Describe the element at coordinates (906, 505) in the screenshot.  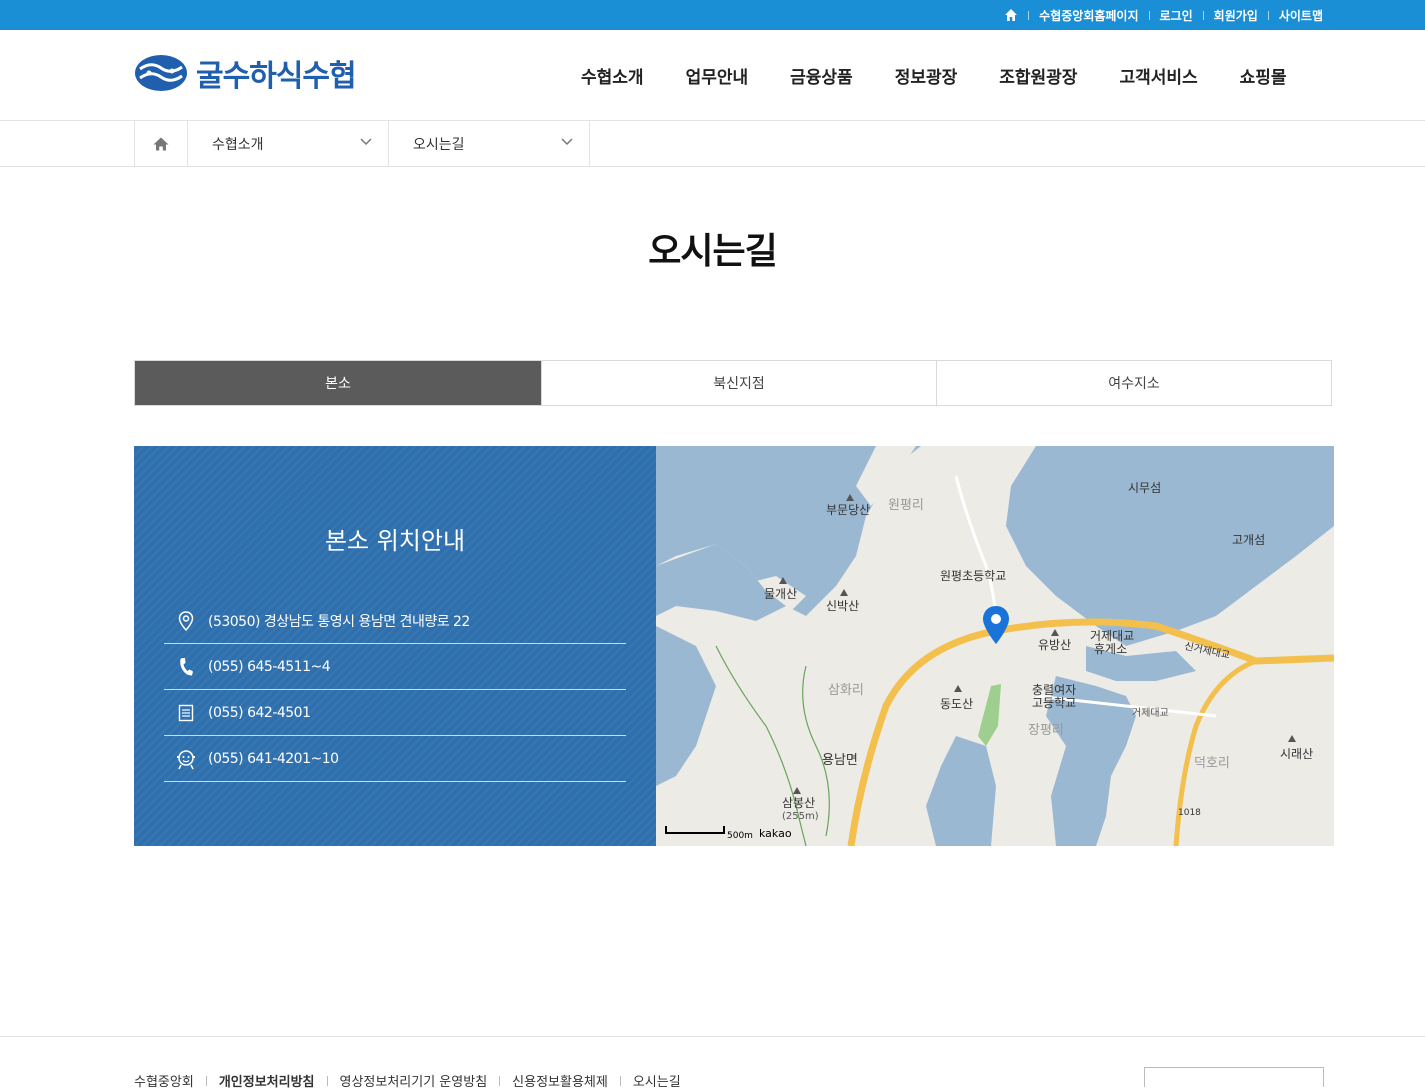
I see `map-label: 원평리` at that location.